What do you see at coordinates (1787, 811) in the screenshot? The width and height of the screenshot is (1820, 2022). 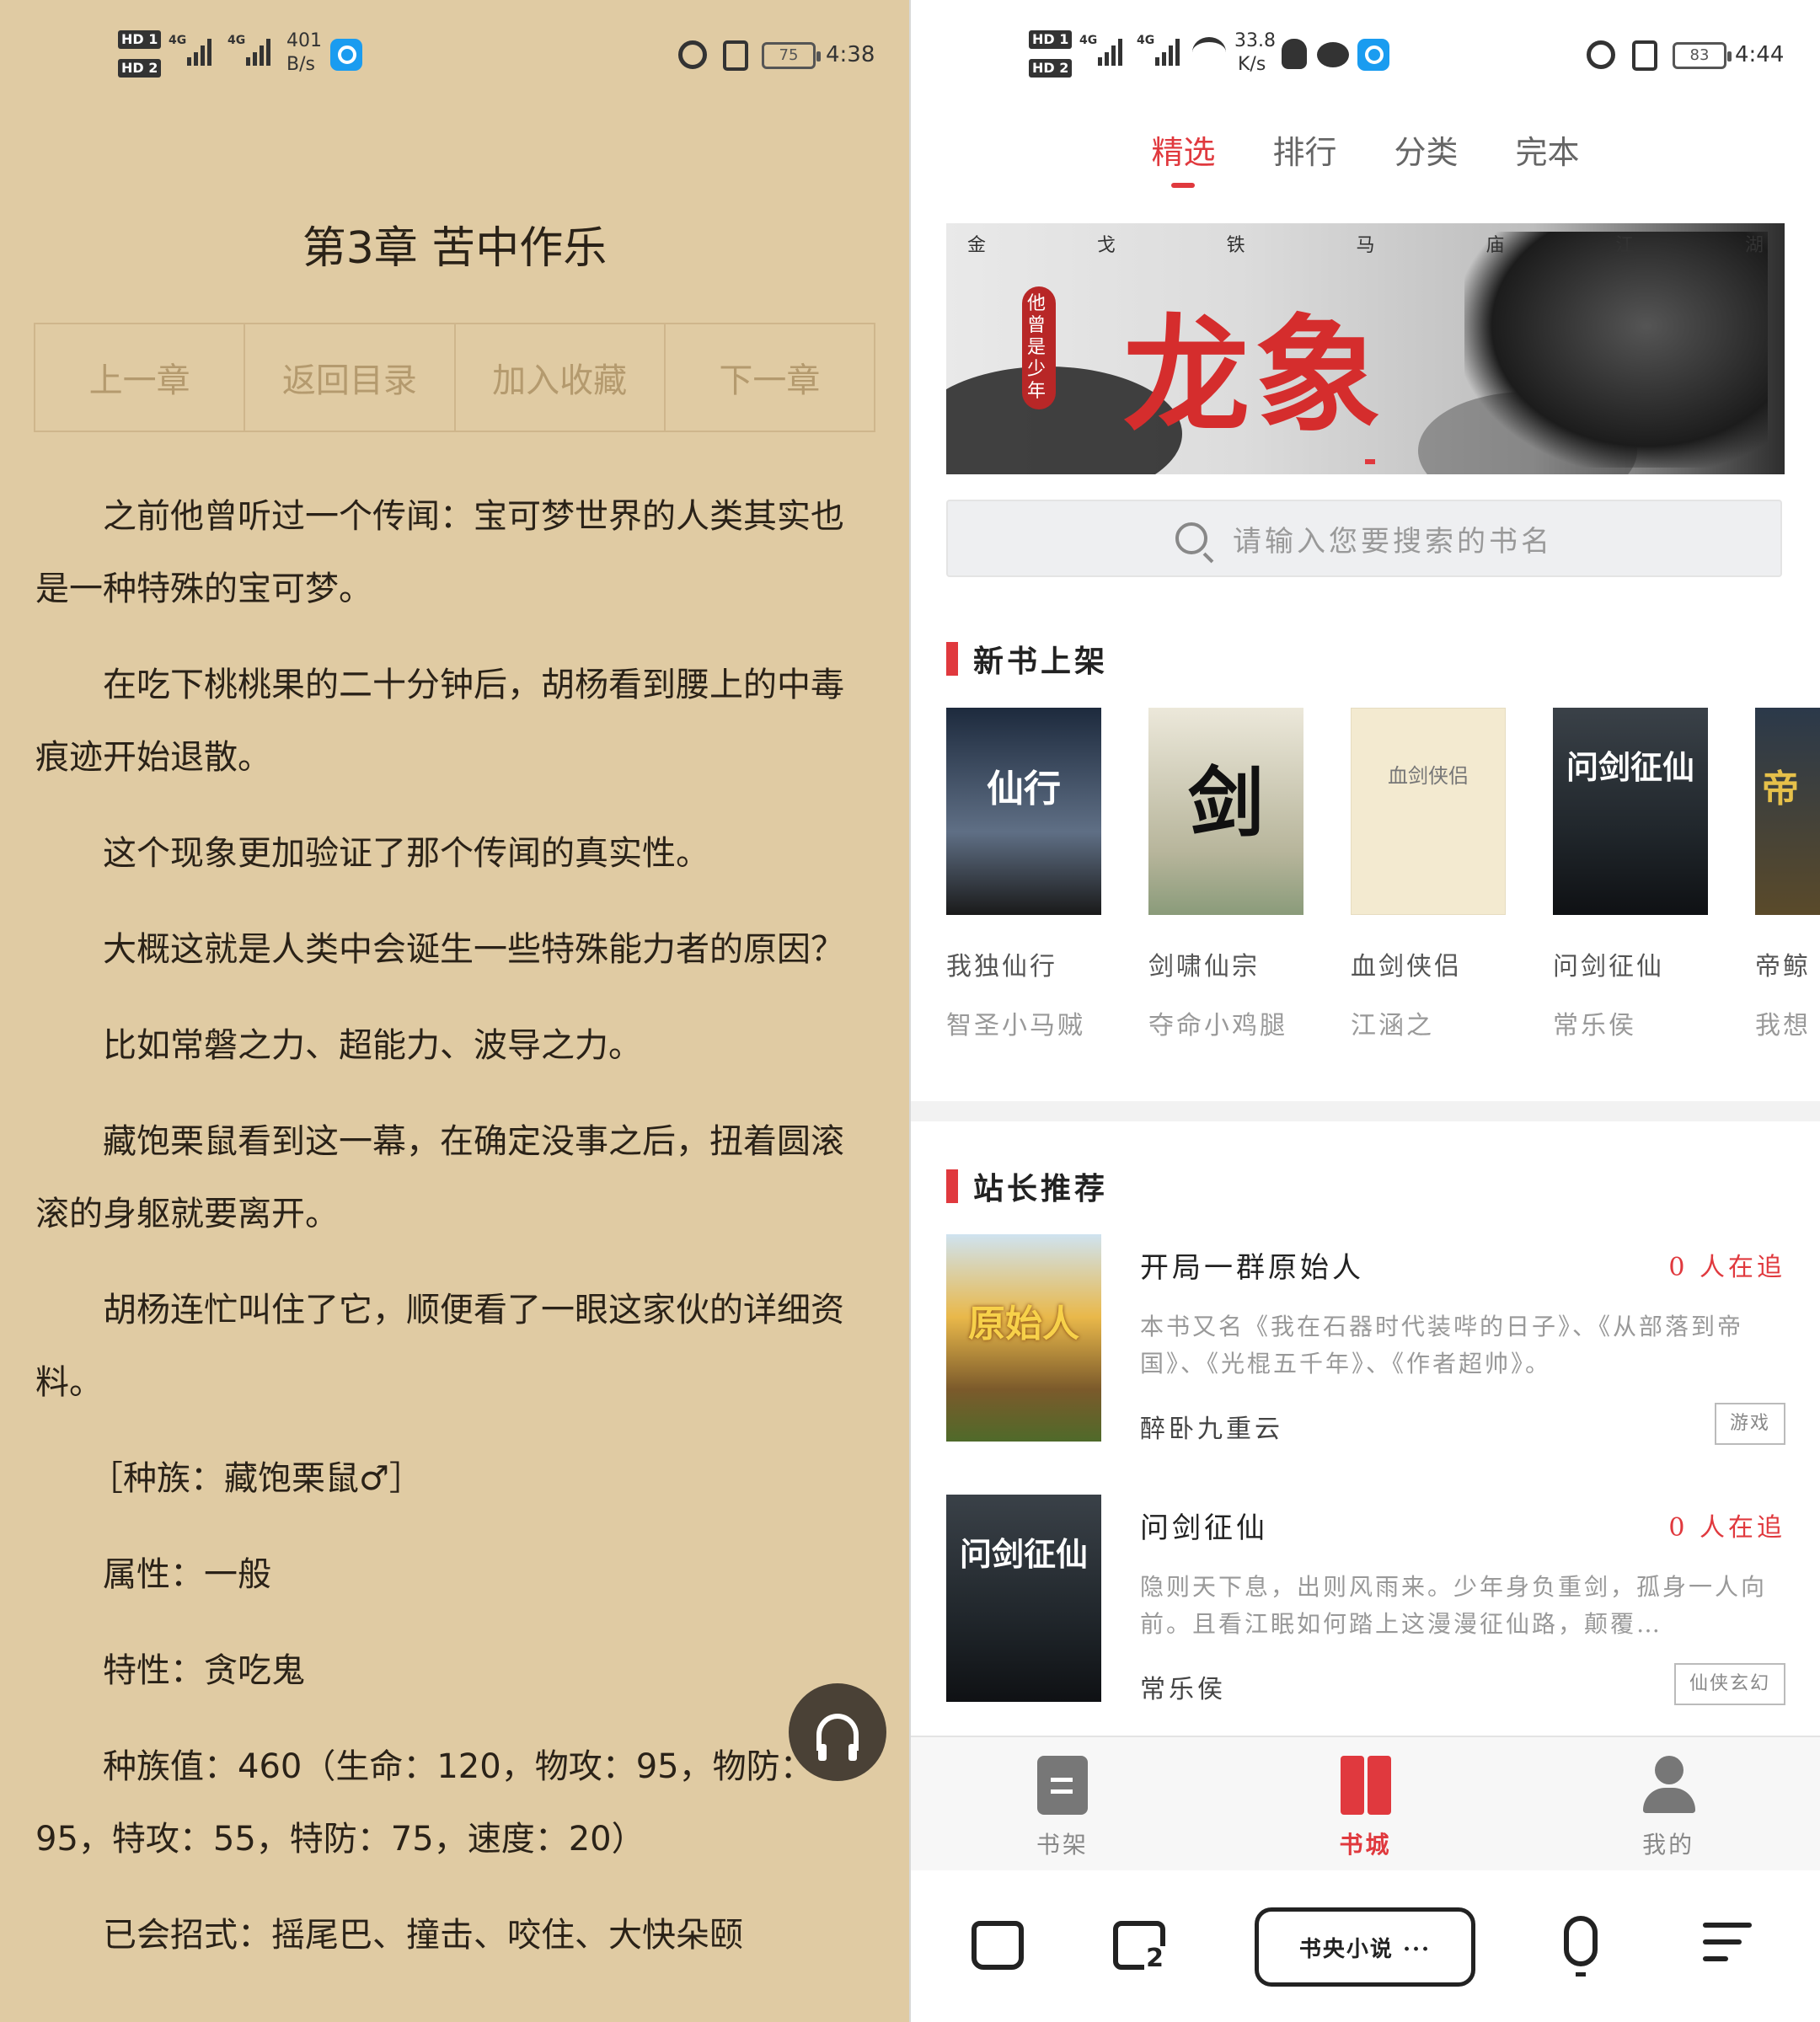 I see `book-cover: 帝` at bounding box center [1787, 811].